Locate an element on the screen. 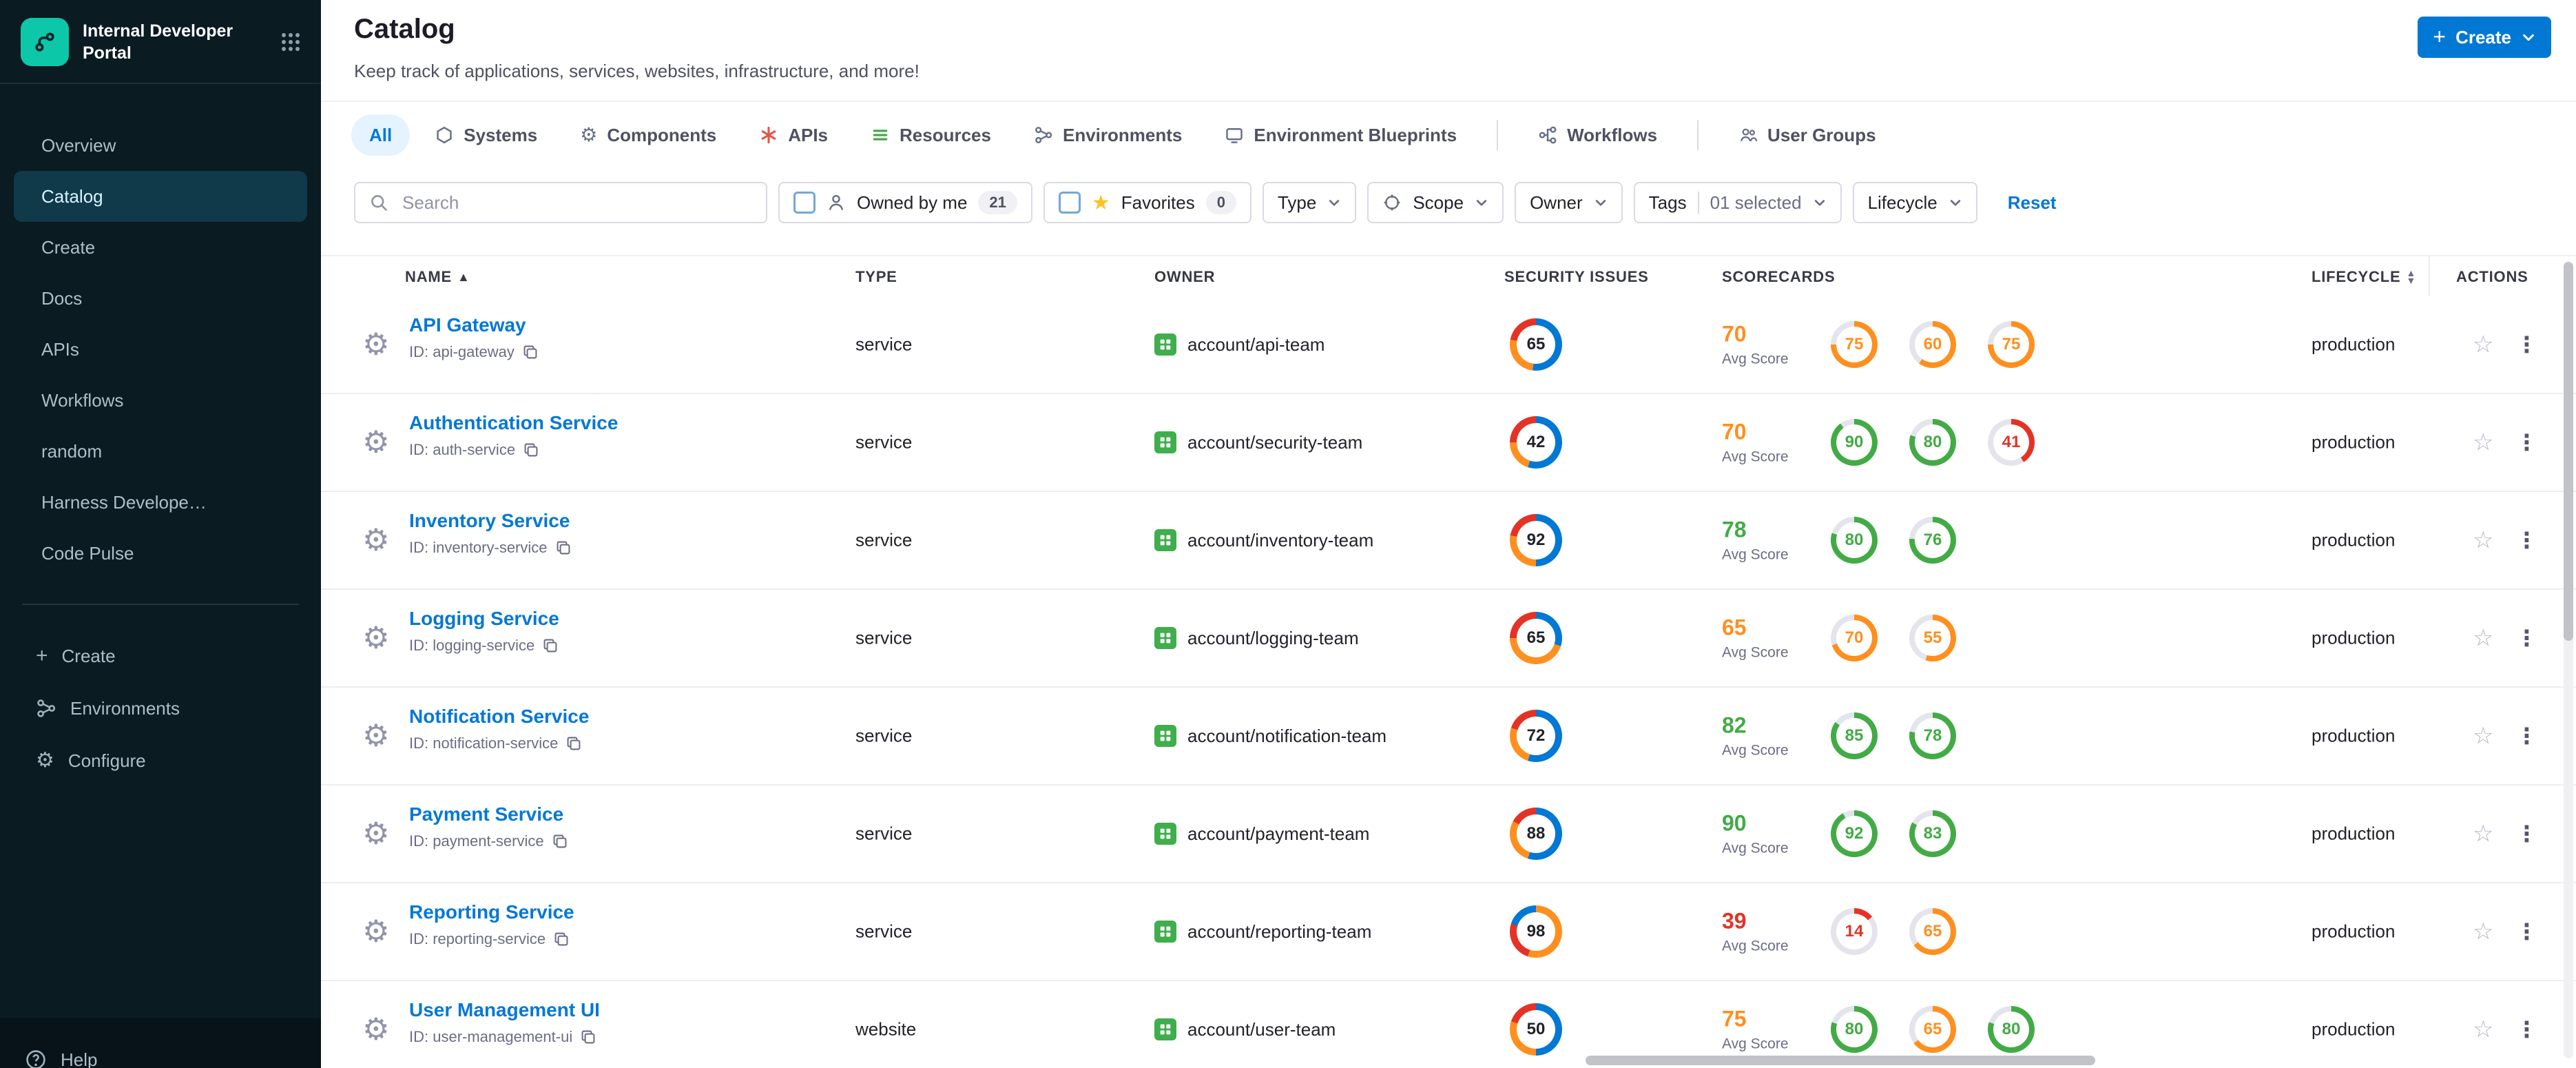 This screenshot has width=2576, height=1068. scorecard-ring: 70 is located at coordinates (1854, 638).